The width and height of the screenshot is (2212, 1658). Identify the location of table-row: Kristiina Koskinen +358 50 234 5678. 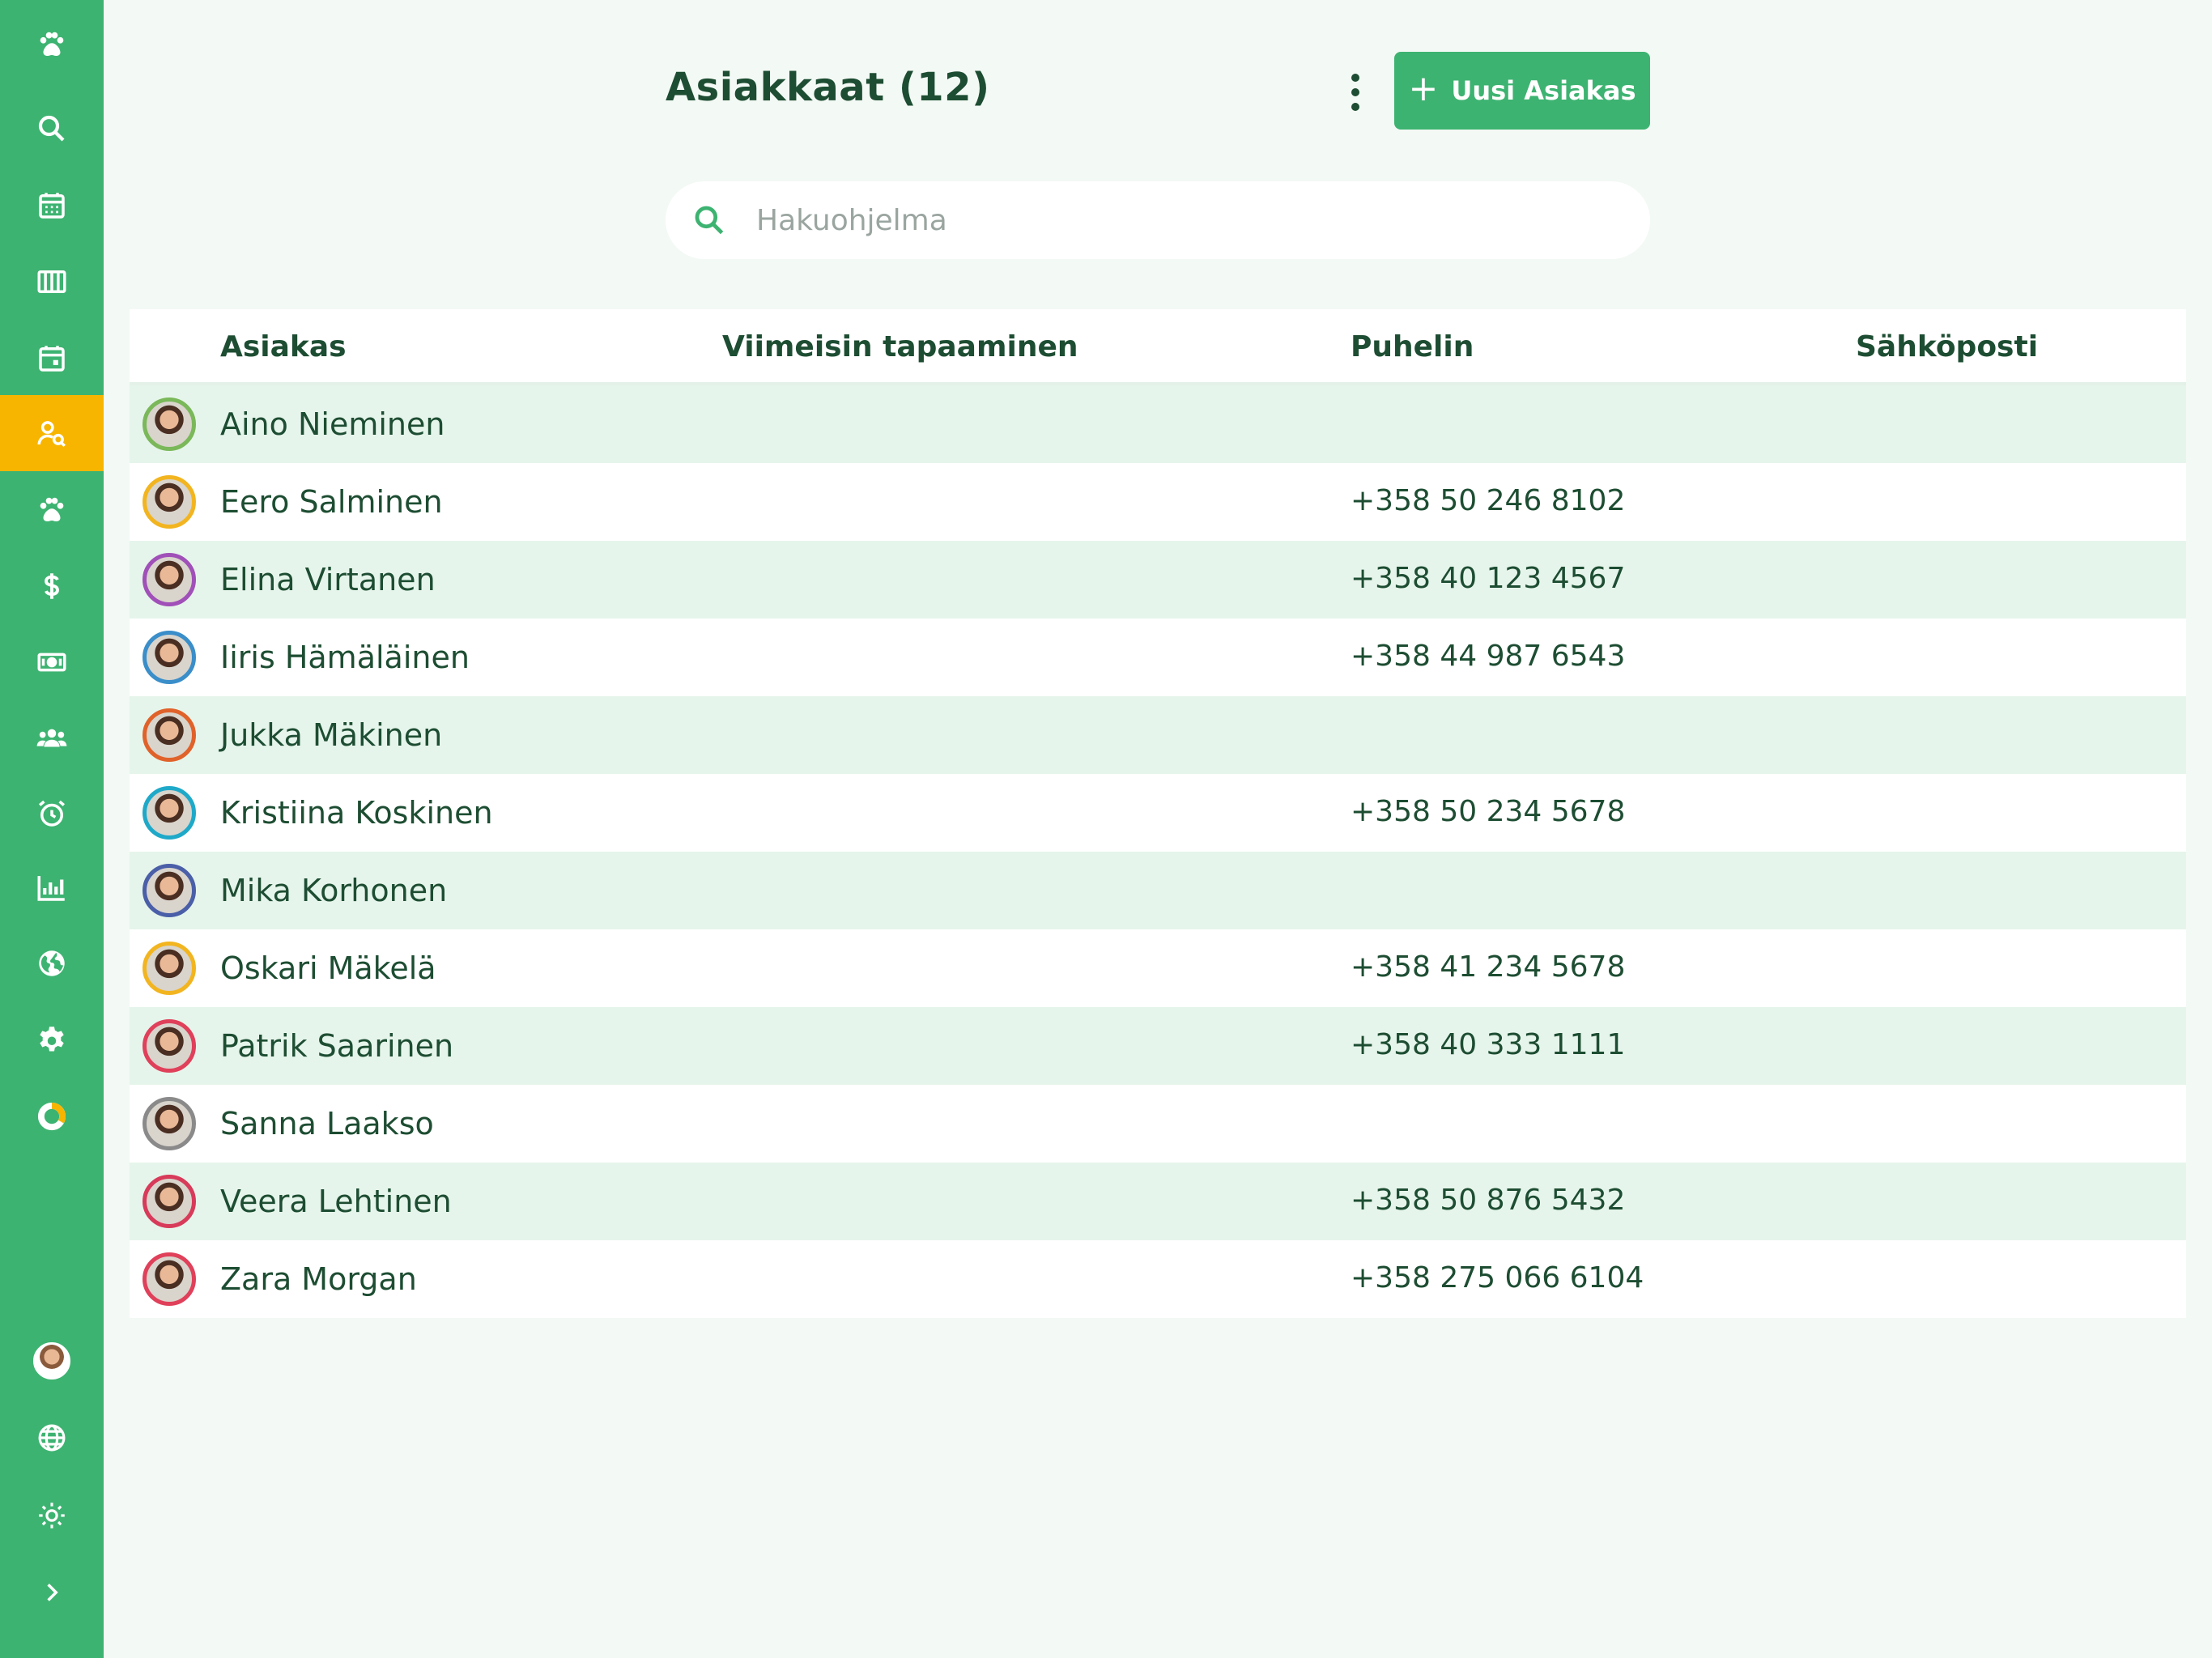
(1158, 813).